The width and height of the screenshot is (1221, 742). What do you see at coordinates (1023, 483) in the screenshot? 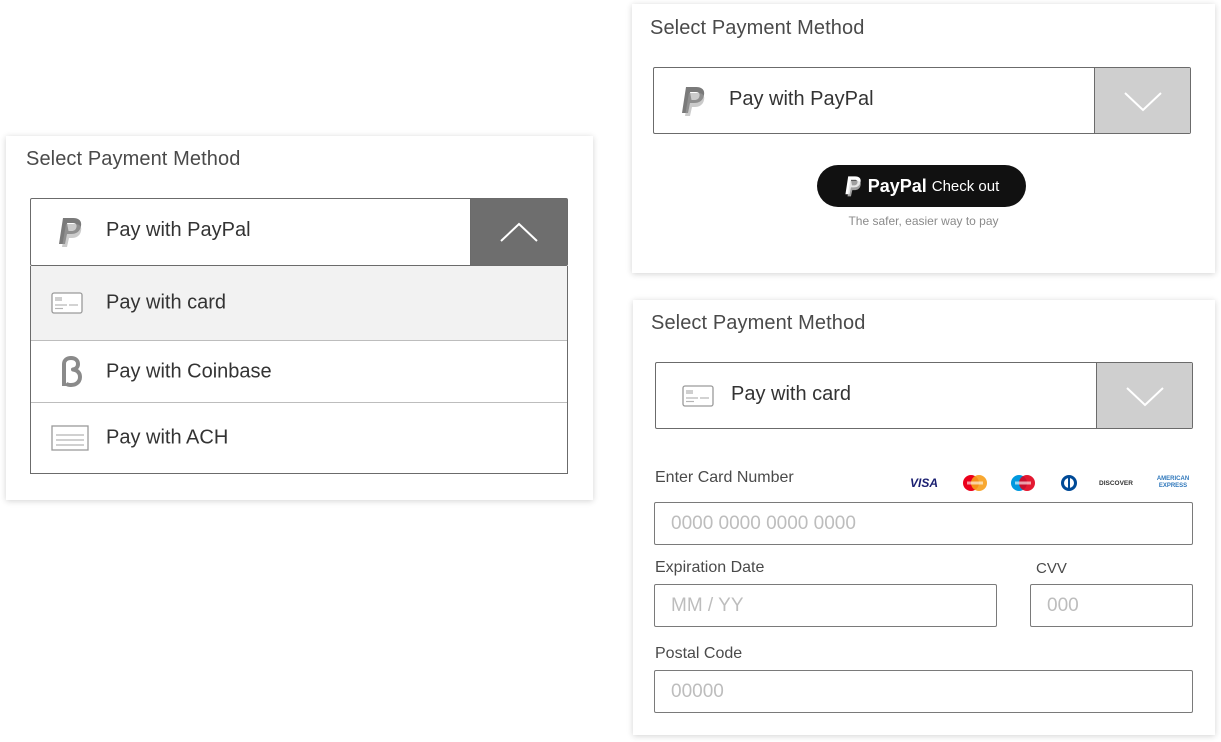
I see `maestro-logo` at bounding box center [1023, 483].